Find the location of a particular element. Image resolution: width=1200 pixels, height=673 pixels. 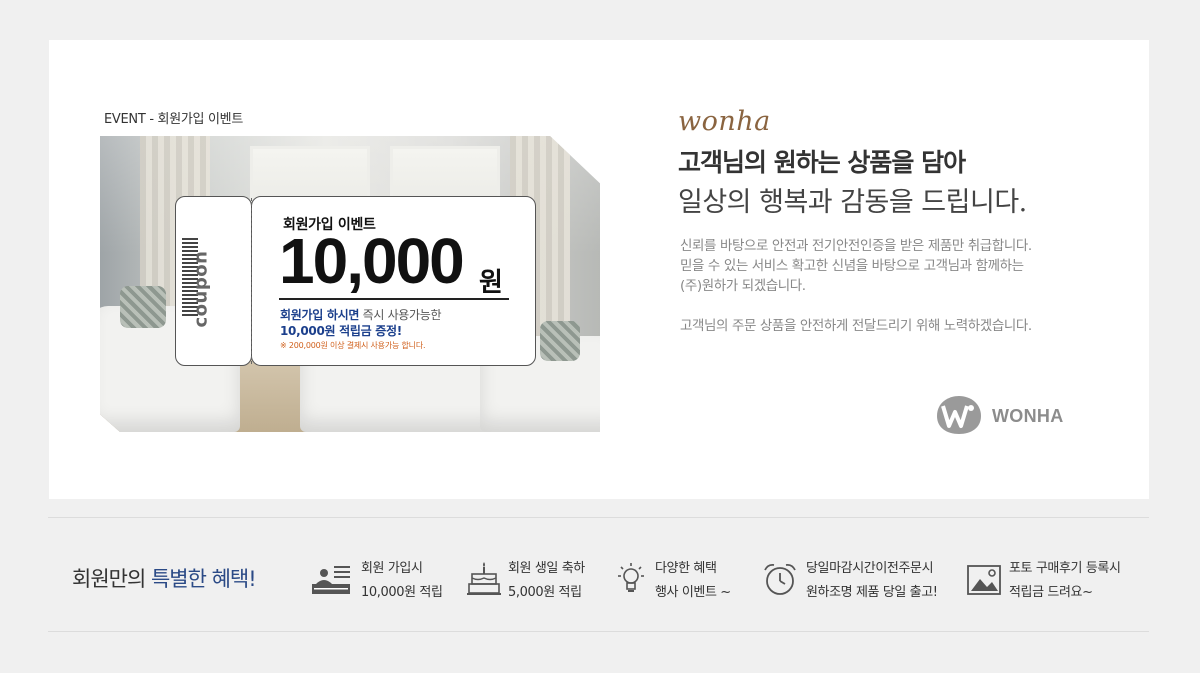

benefit-line2: 5,000원 적립 is located at coordinates (545, 592).